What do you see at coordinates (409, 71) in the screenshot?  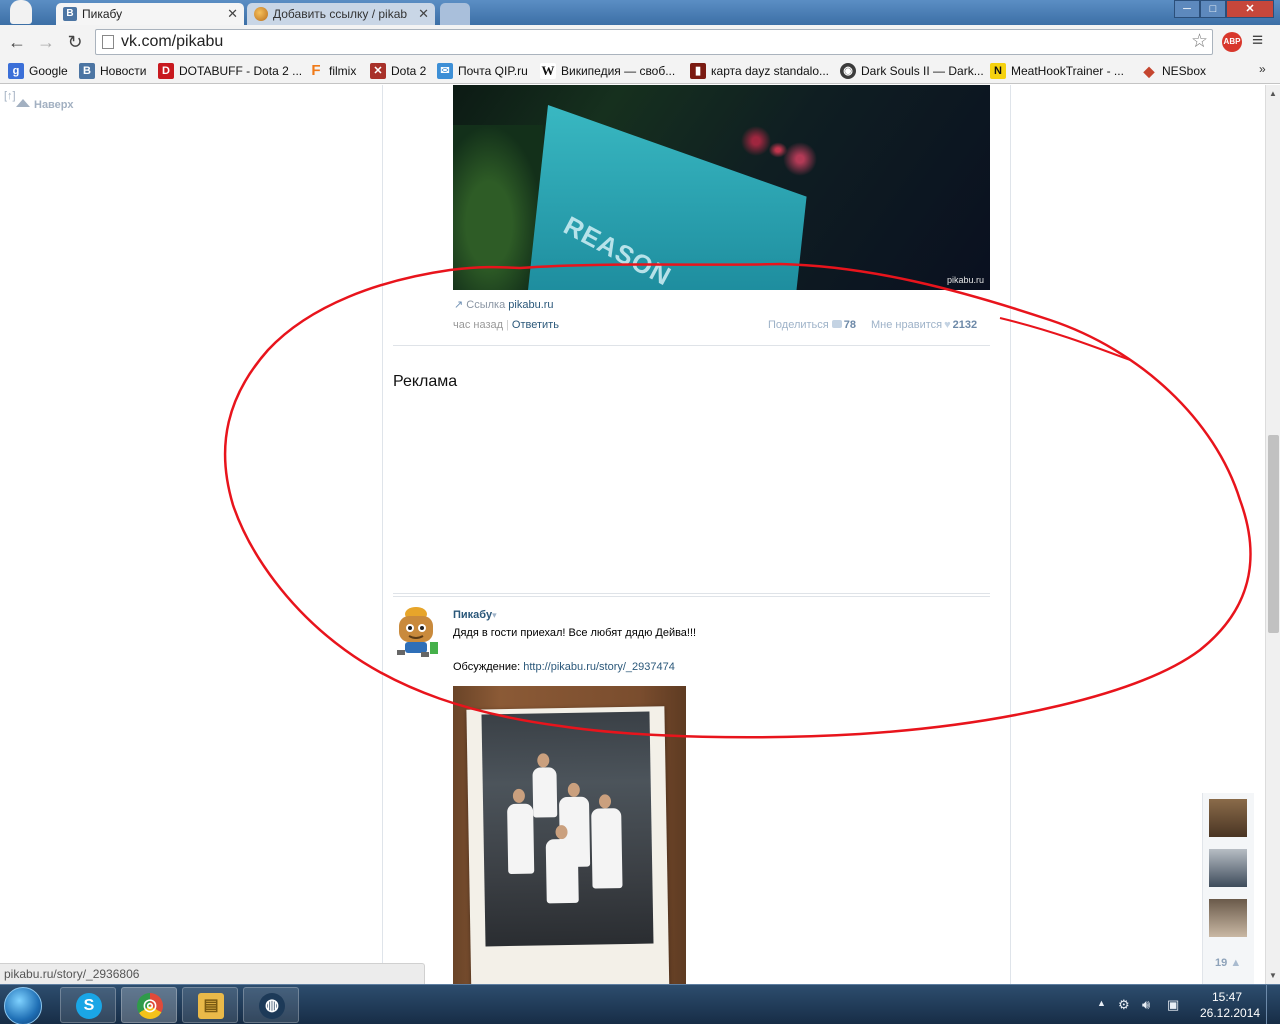 I see `bookmark-label: Dota 2` at bounding box center [409, 71].